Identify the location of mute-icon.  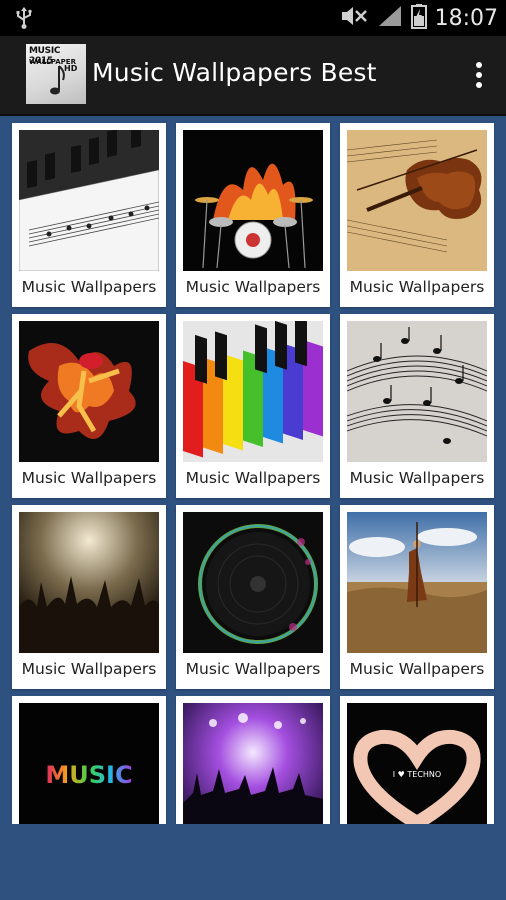
(354, 18).